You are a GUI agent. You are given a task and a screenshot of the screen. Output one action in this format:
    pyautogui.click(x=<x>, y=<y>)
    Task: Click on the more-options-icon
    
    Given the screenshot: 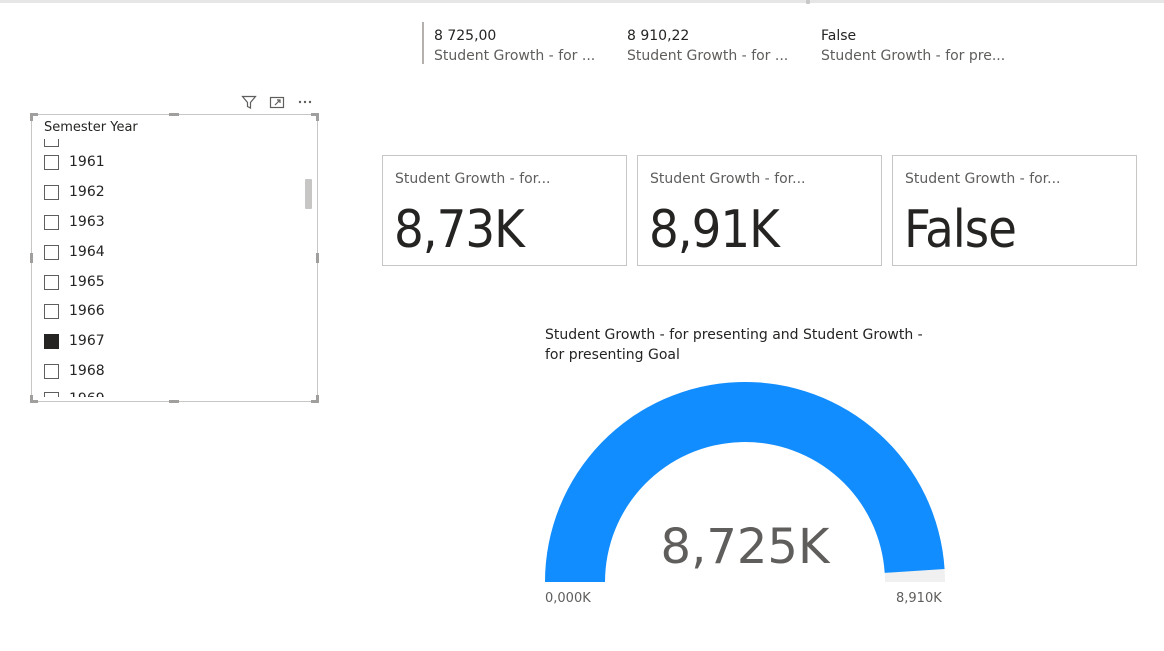 What is the action you would take?
    pyautogui.click(x=305, y=102)
    